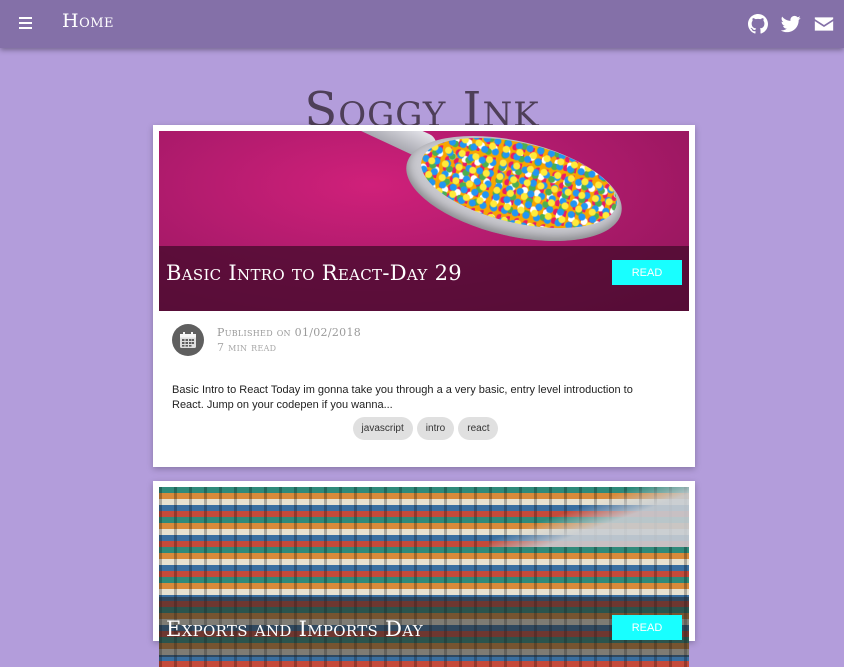  What do you see at coordinates (758, 24) in the screenshot?
I see `github-icon` at bounding box center [758, 24].